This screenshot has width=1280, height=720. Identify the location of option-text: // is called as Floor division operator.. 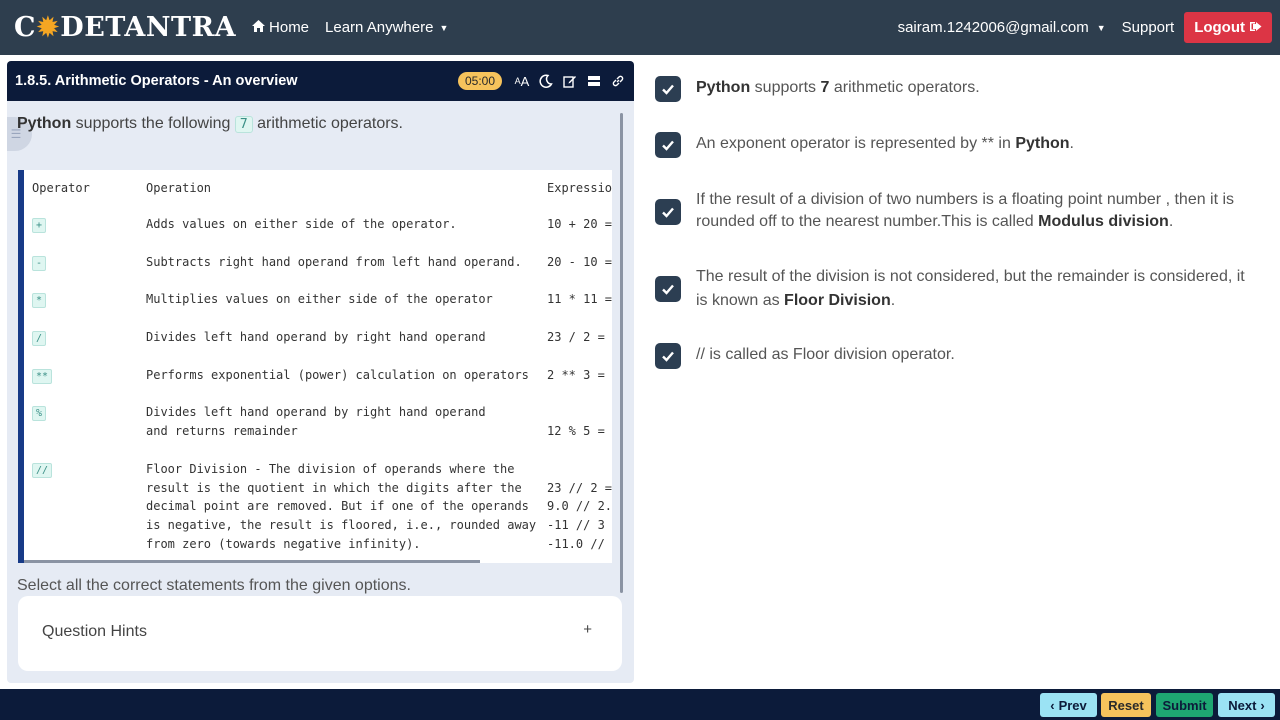
(825, 354).